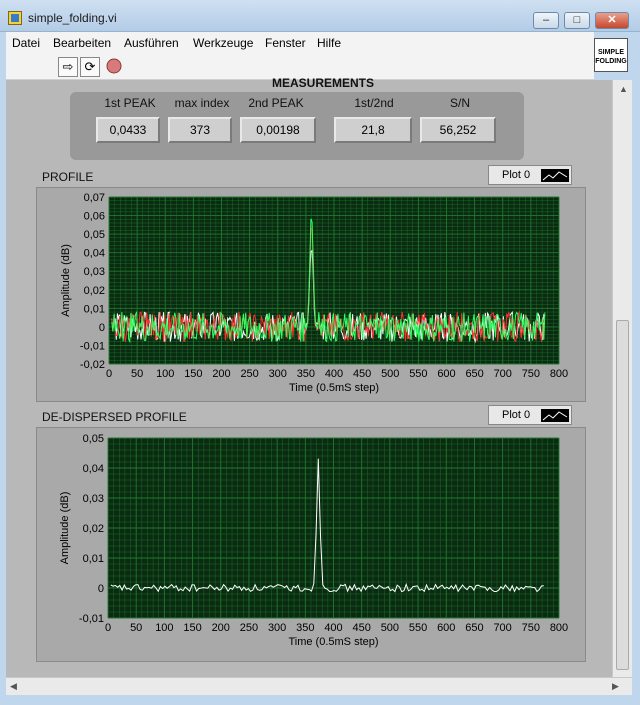 The image size is (640, 705). Describe the element at coordinates (611, 52) in the screenshot. I see `vi-icon-line-1: SIMPLE` at that location.